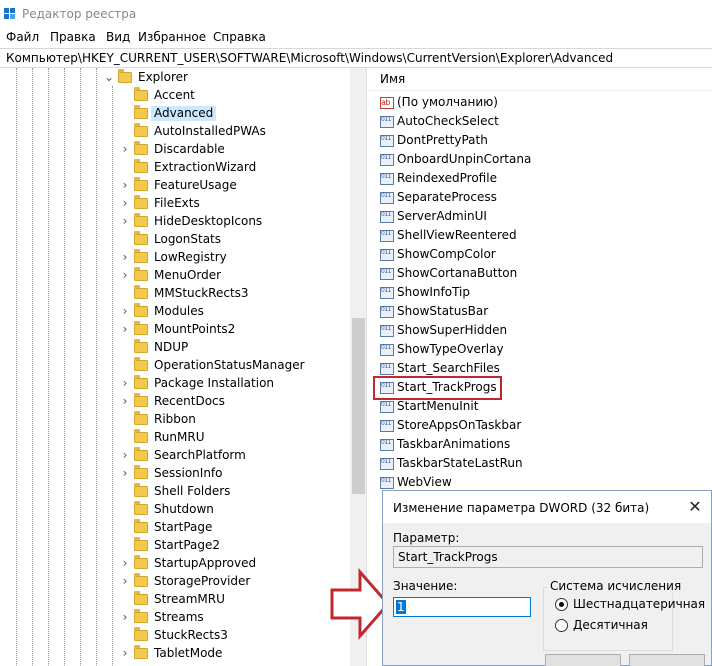 The width and height of the screenshot is (712, 666). What do you see at coordinates (583, 660) in the screenshot?
I see `ok-button` at bounding box center [583, 660].